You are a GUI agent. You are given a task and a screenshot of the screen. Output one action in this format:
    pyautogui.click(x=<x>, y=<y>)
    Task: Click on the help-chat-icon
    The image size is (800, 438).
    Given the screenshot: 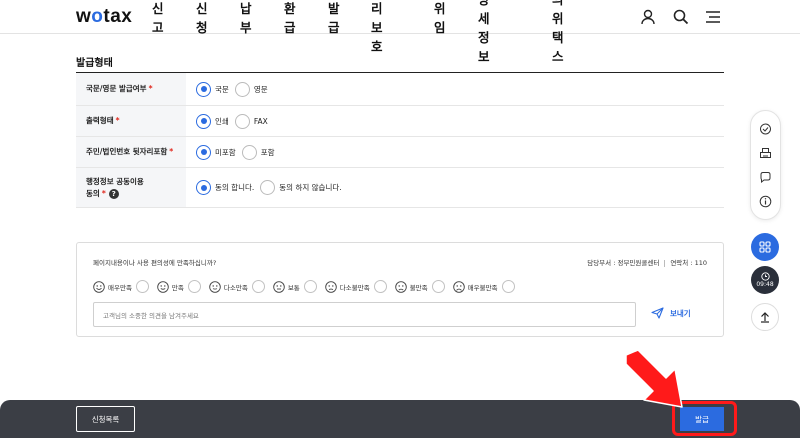 What is the action you would take?
    pyautogui.click(x=766, y=177)
    